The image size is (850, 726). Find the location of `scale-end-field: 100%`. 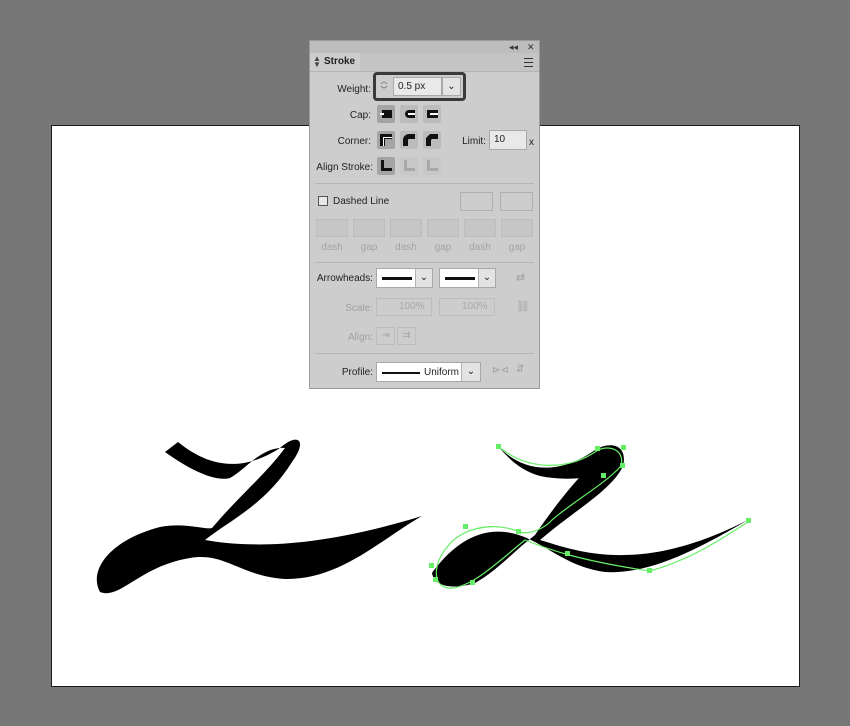

scale-end-field: 100% is located at coordinates (467, 307).